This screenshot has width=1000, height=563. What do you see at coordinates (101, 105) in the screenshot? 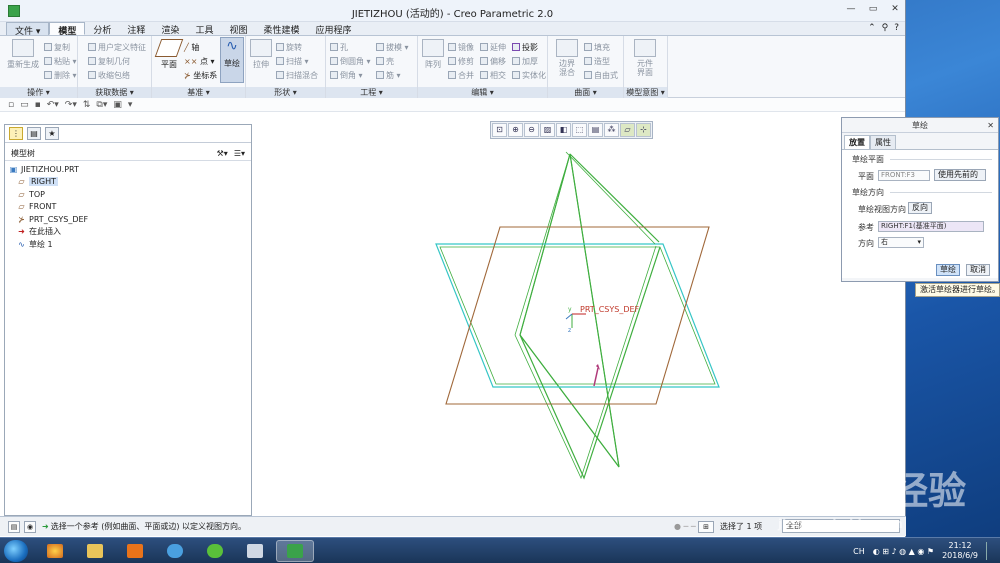
I see `windows-icon: ⧉▾` at bounding box center [101, 105].